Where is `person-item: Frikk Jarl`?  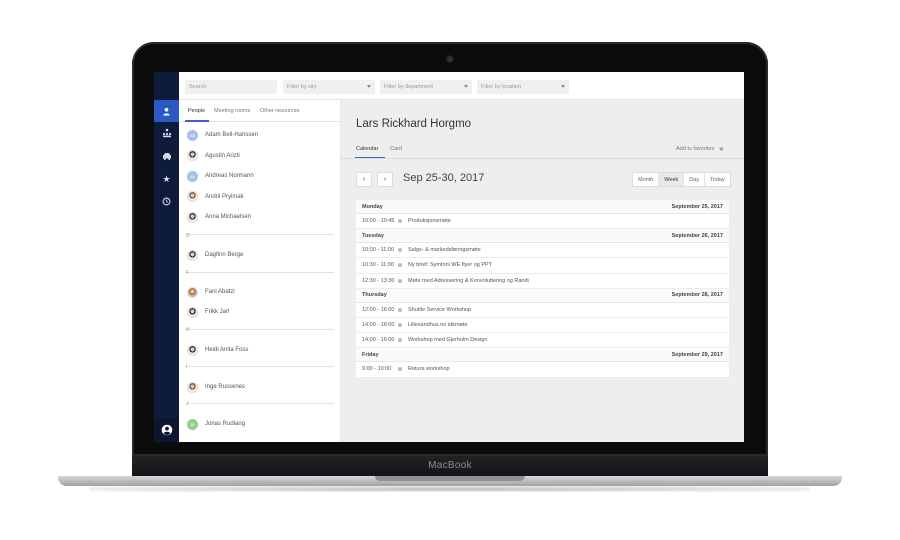 person-item: Frikk Jarl is located at coordinates (208, 312).